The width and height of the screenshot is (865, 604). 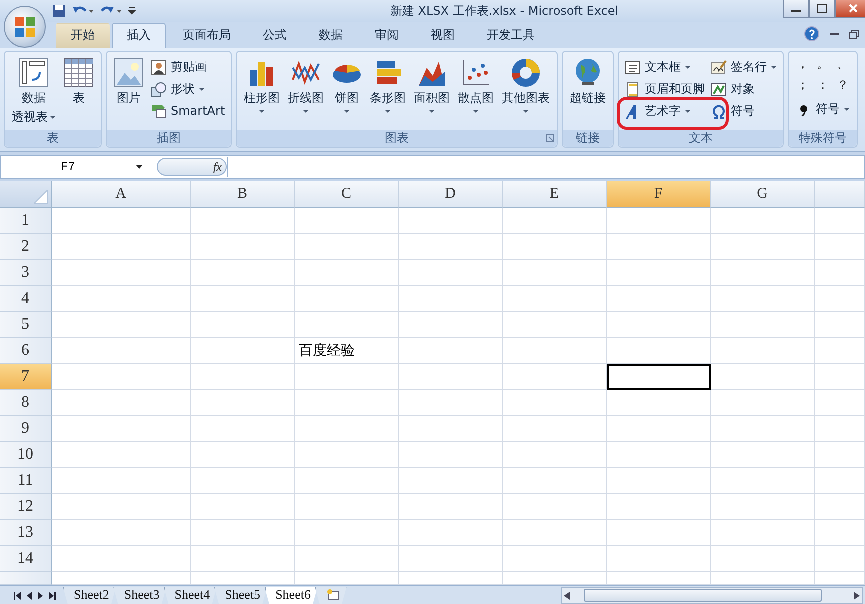 What do you see at coordinates (26, 247) in the screenshot?
I see `row-header: 2` at bounding box center [26, 247].